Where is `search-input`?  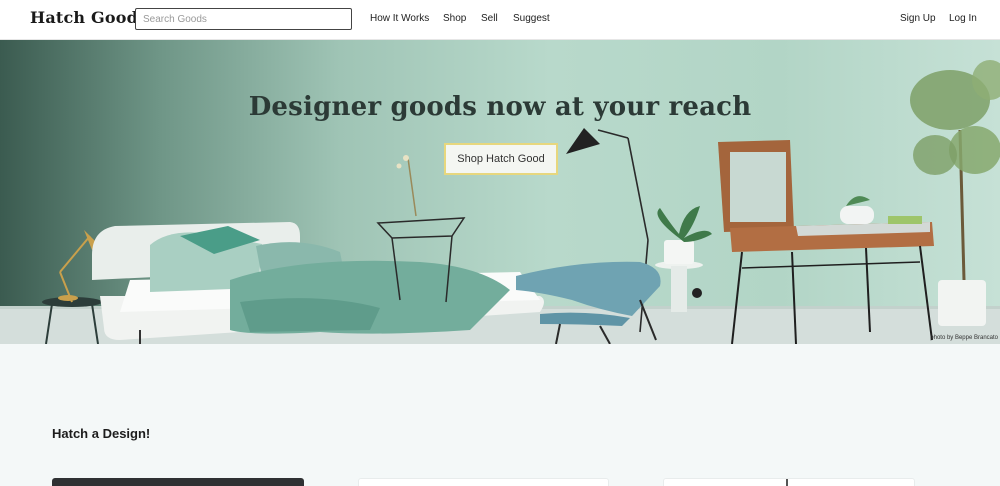 search-input is located at coordinates (243, 19).